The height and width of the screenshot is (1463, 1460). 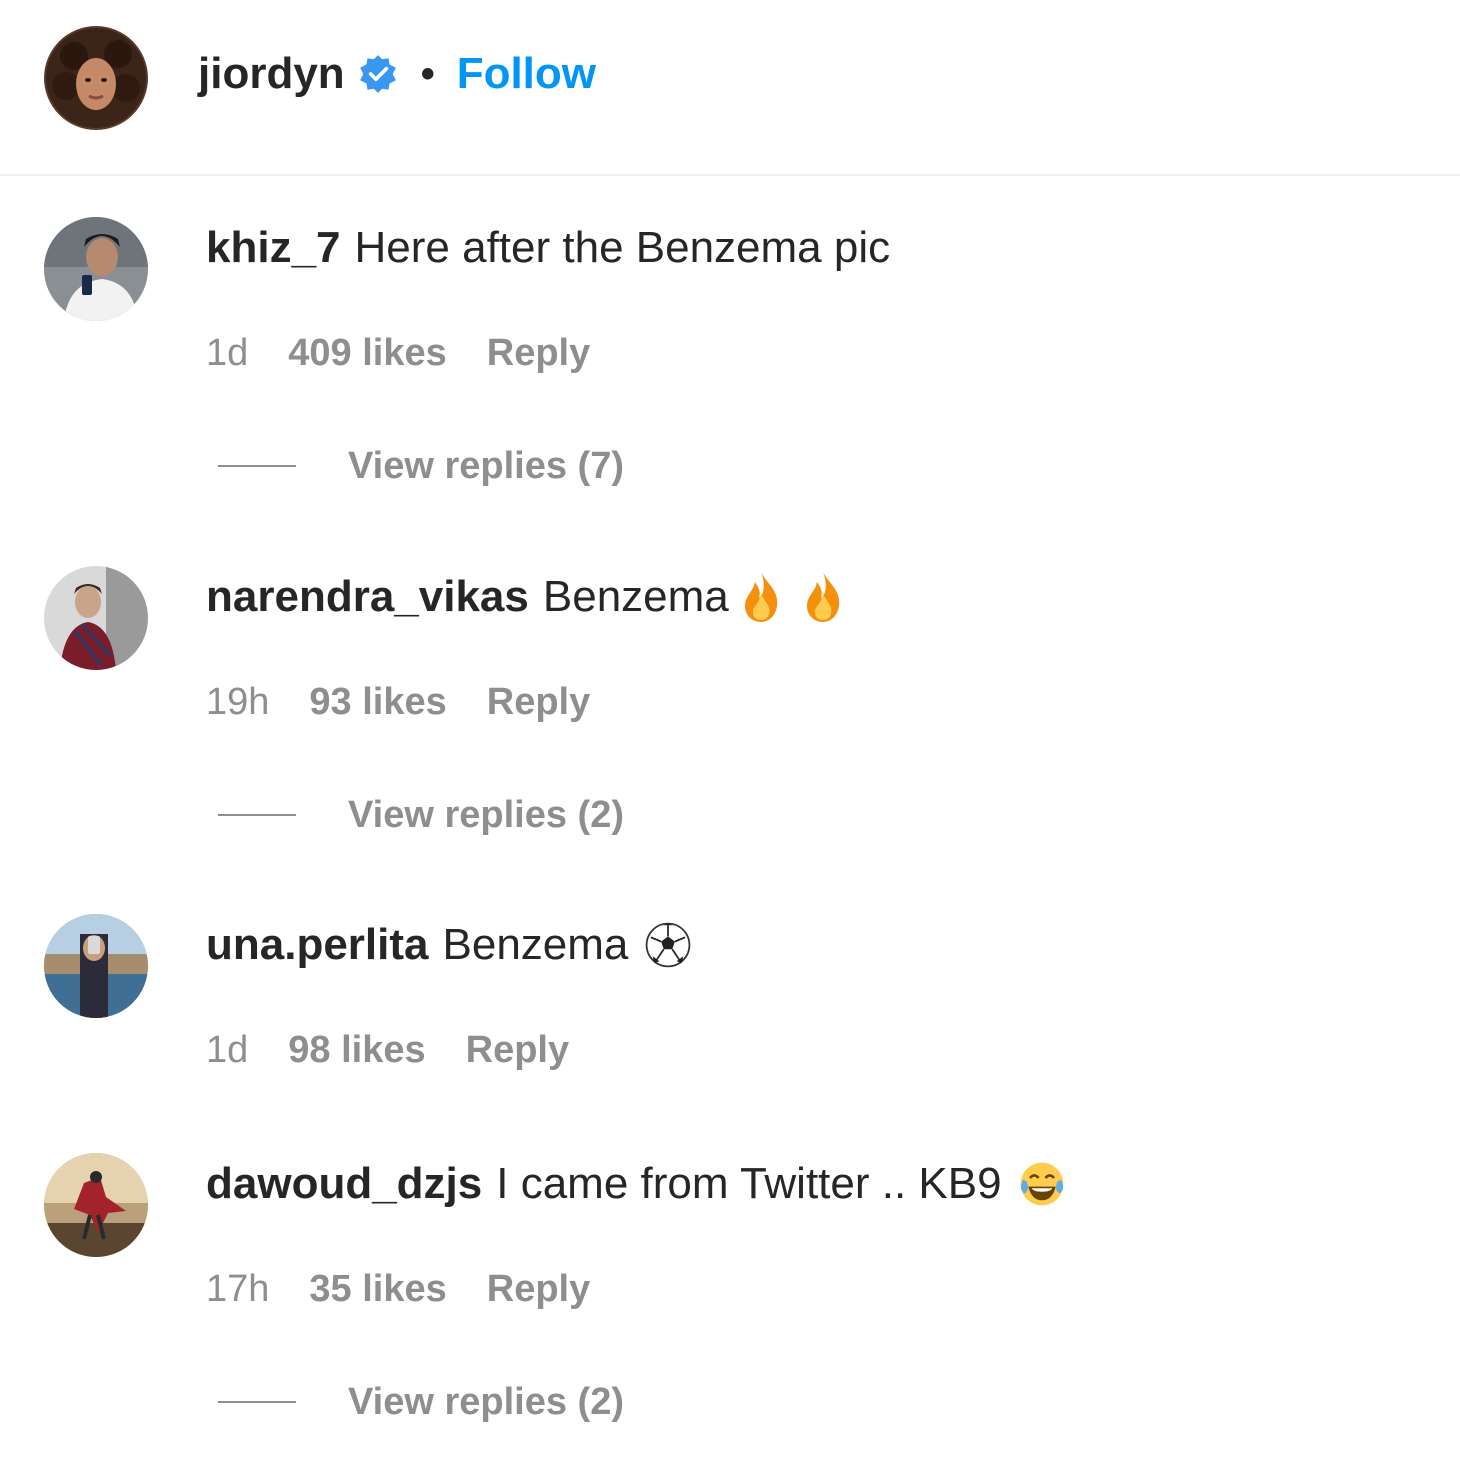 I want to click on view-replies-button: View replies (7), so click(x=421, y=466).